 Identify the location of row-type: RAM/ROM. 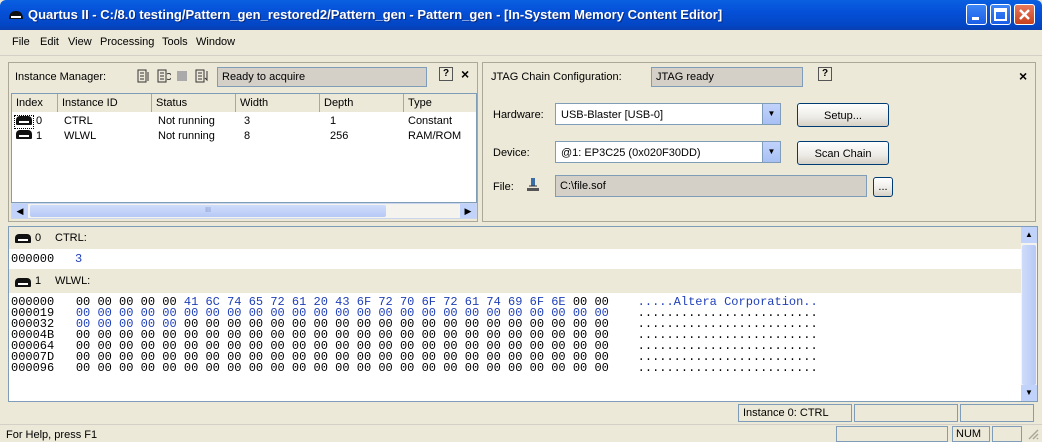
(435, 136).